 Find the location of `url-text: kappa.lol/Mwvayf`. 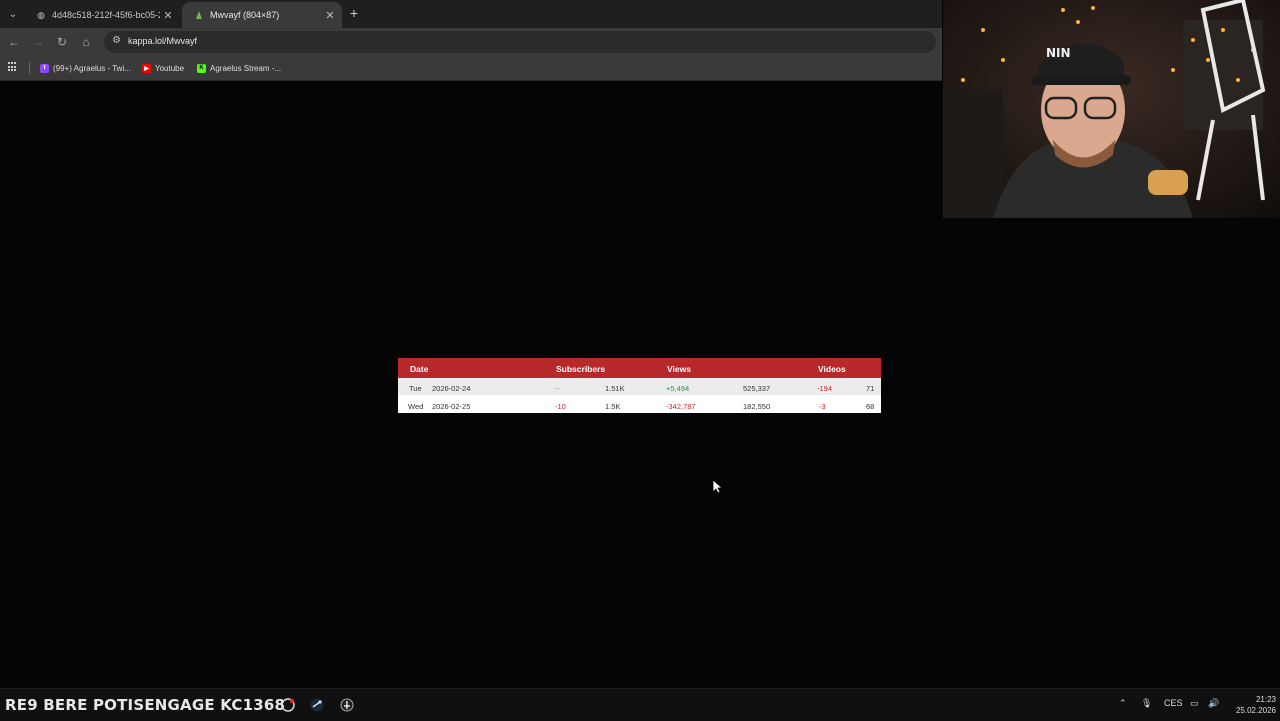

url-text: kappa.lol/Mwvayf is located at coordinates (163, 41).